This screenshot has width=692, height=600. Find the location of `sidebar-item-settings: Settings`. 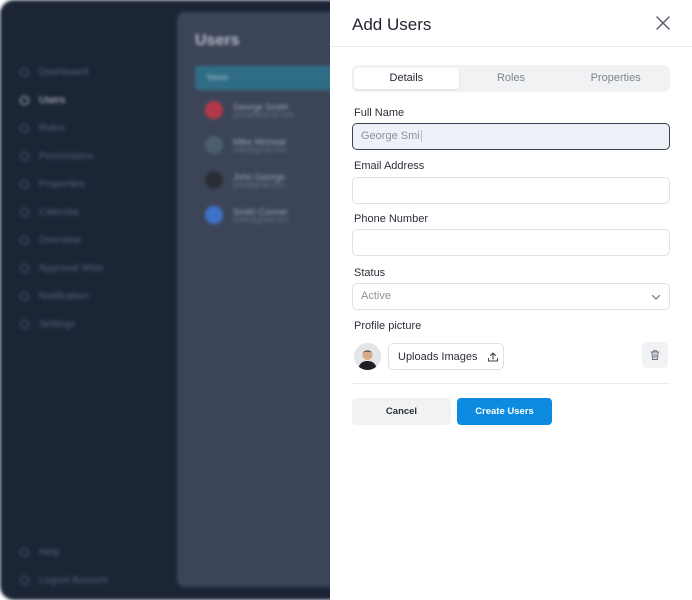

sidebar-item-settings: Settings is located at coordinates (93, 324).